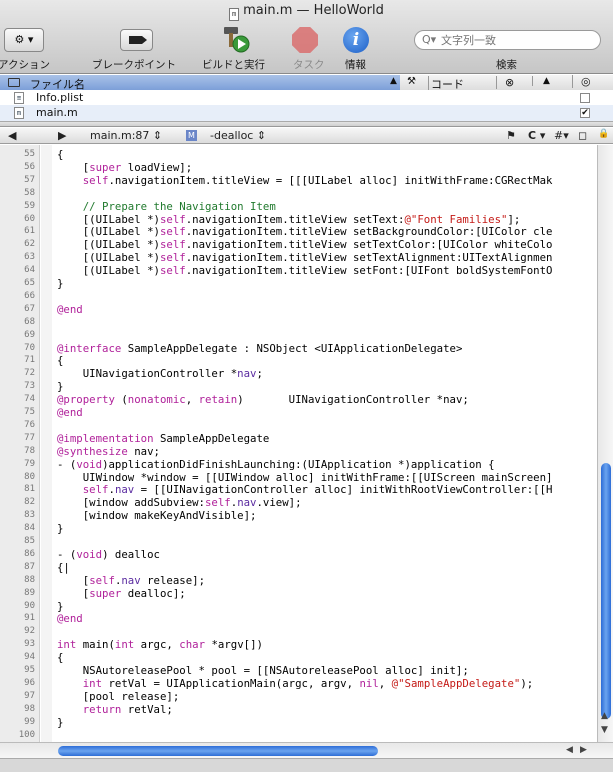 The image size is (613, 772). What do you see at coordinates (511, 135) in the screenshot?
I see `bookmark-icon: ⚑` at bounding box center [511, 135].